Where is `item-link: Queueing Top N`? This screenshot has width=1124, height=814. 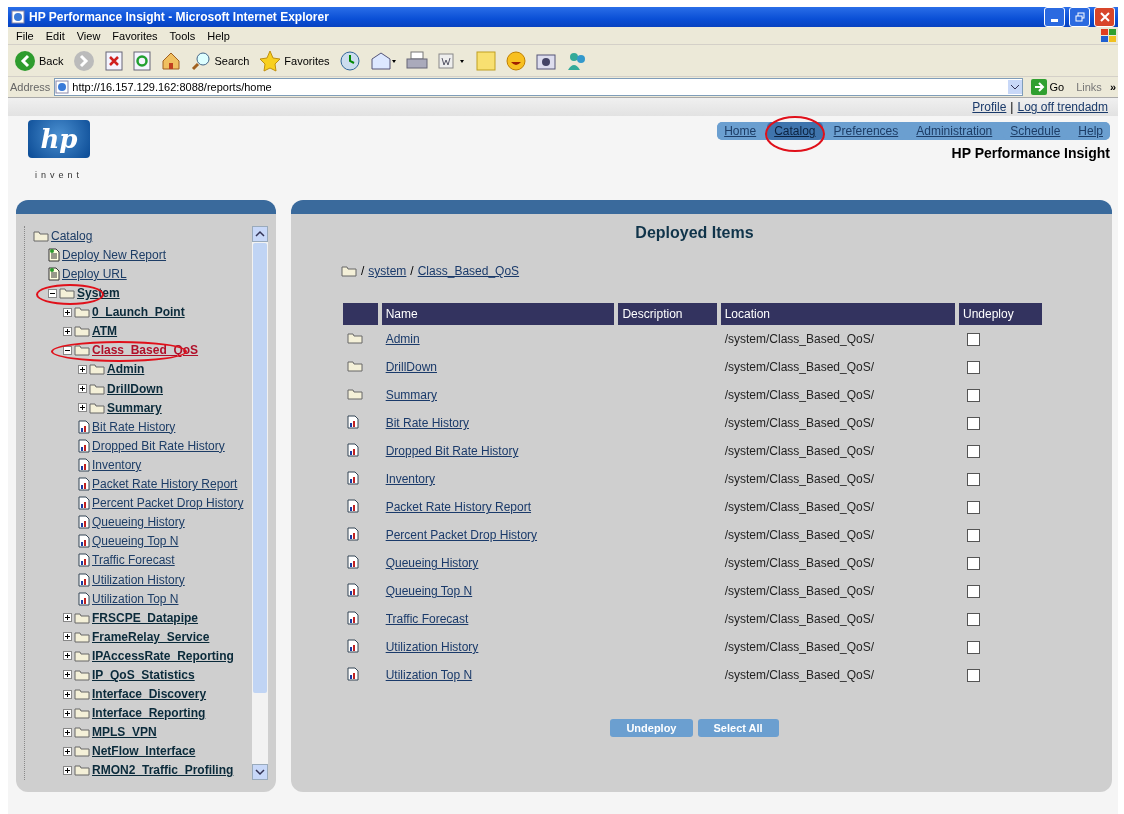 item-link: Queueing Top N is located at coordinates (429, 591).